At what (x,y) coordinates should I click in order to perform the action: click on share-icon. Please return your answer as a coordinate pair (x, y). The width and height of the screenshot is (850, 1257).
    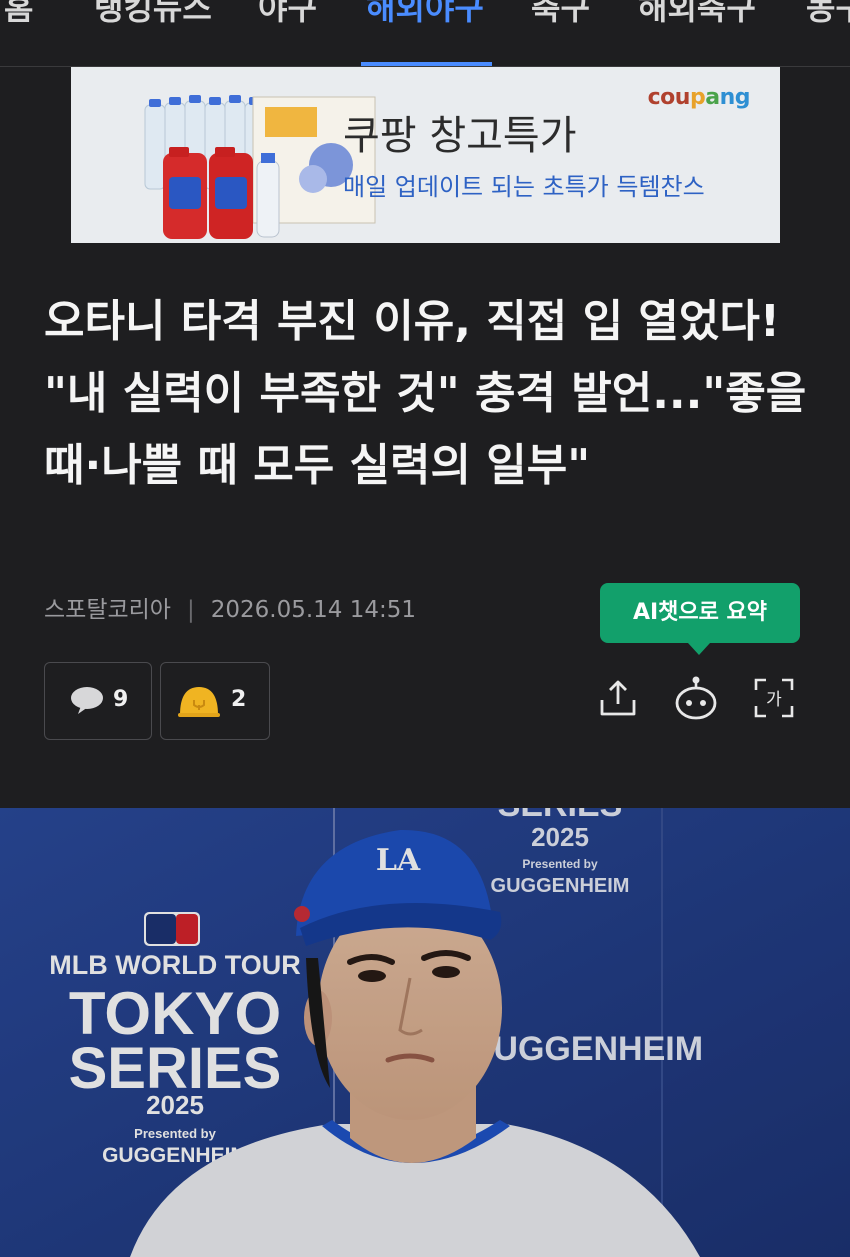
    Looking at the image, I should click on (618, 698).